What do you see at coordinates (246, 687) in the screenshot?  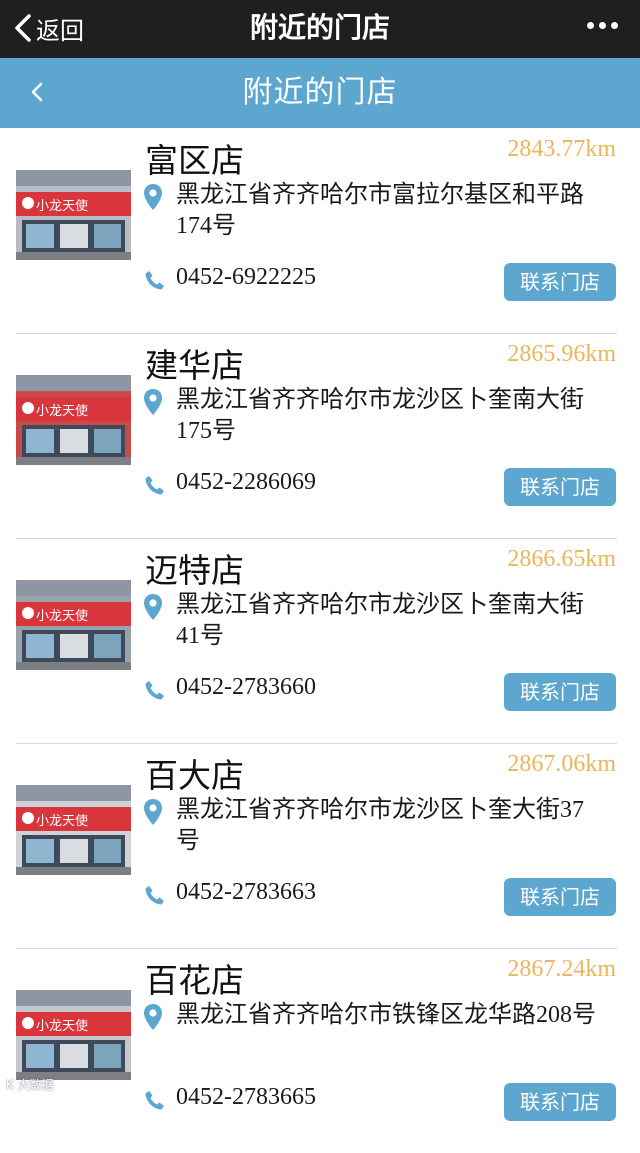 I see `store-phone: 0452-2783660` at bounding box center [246, 687].